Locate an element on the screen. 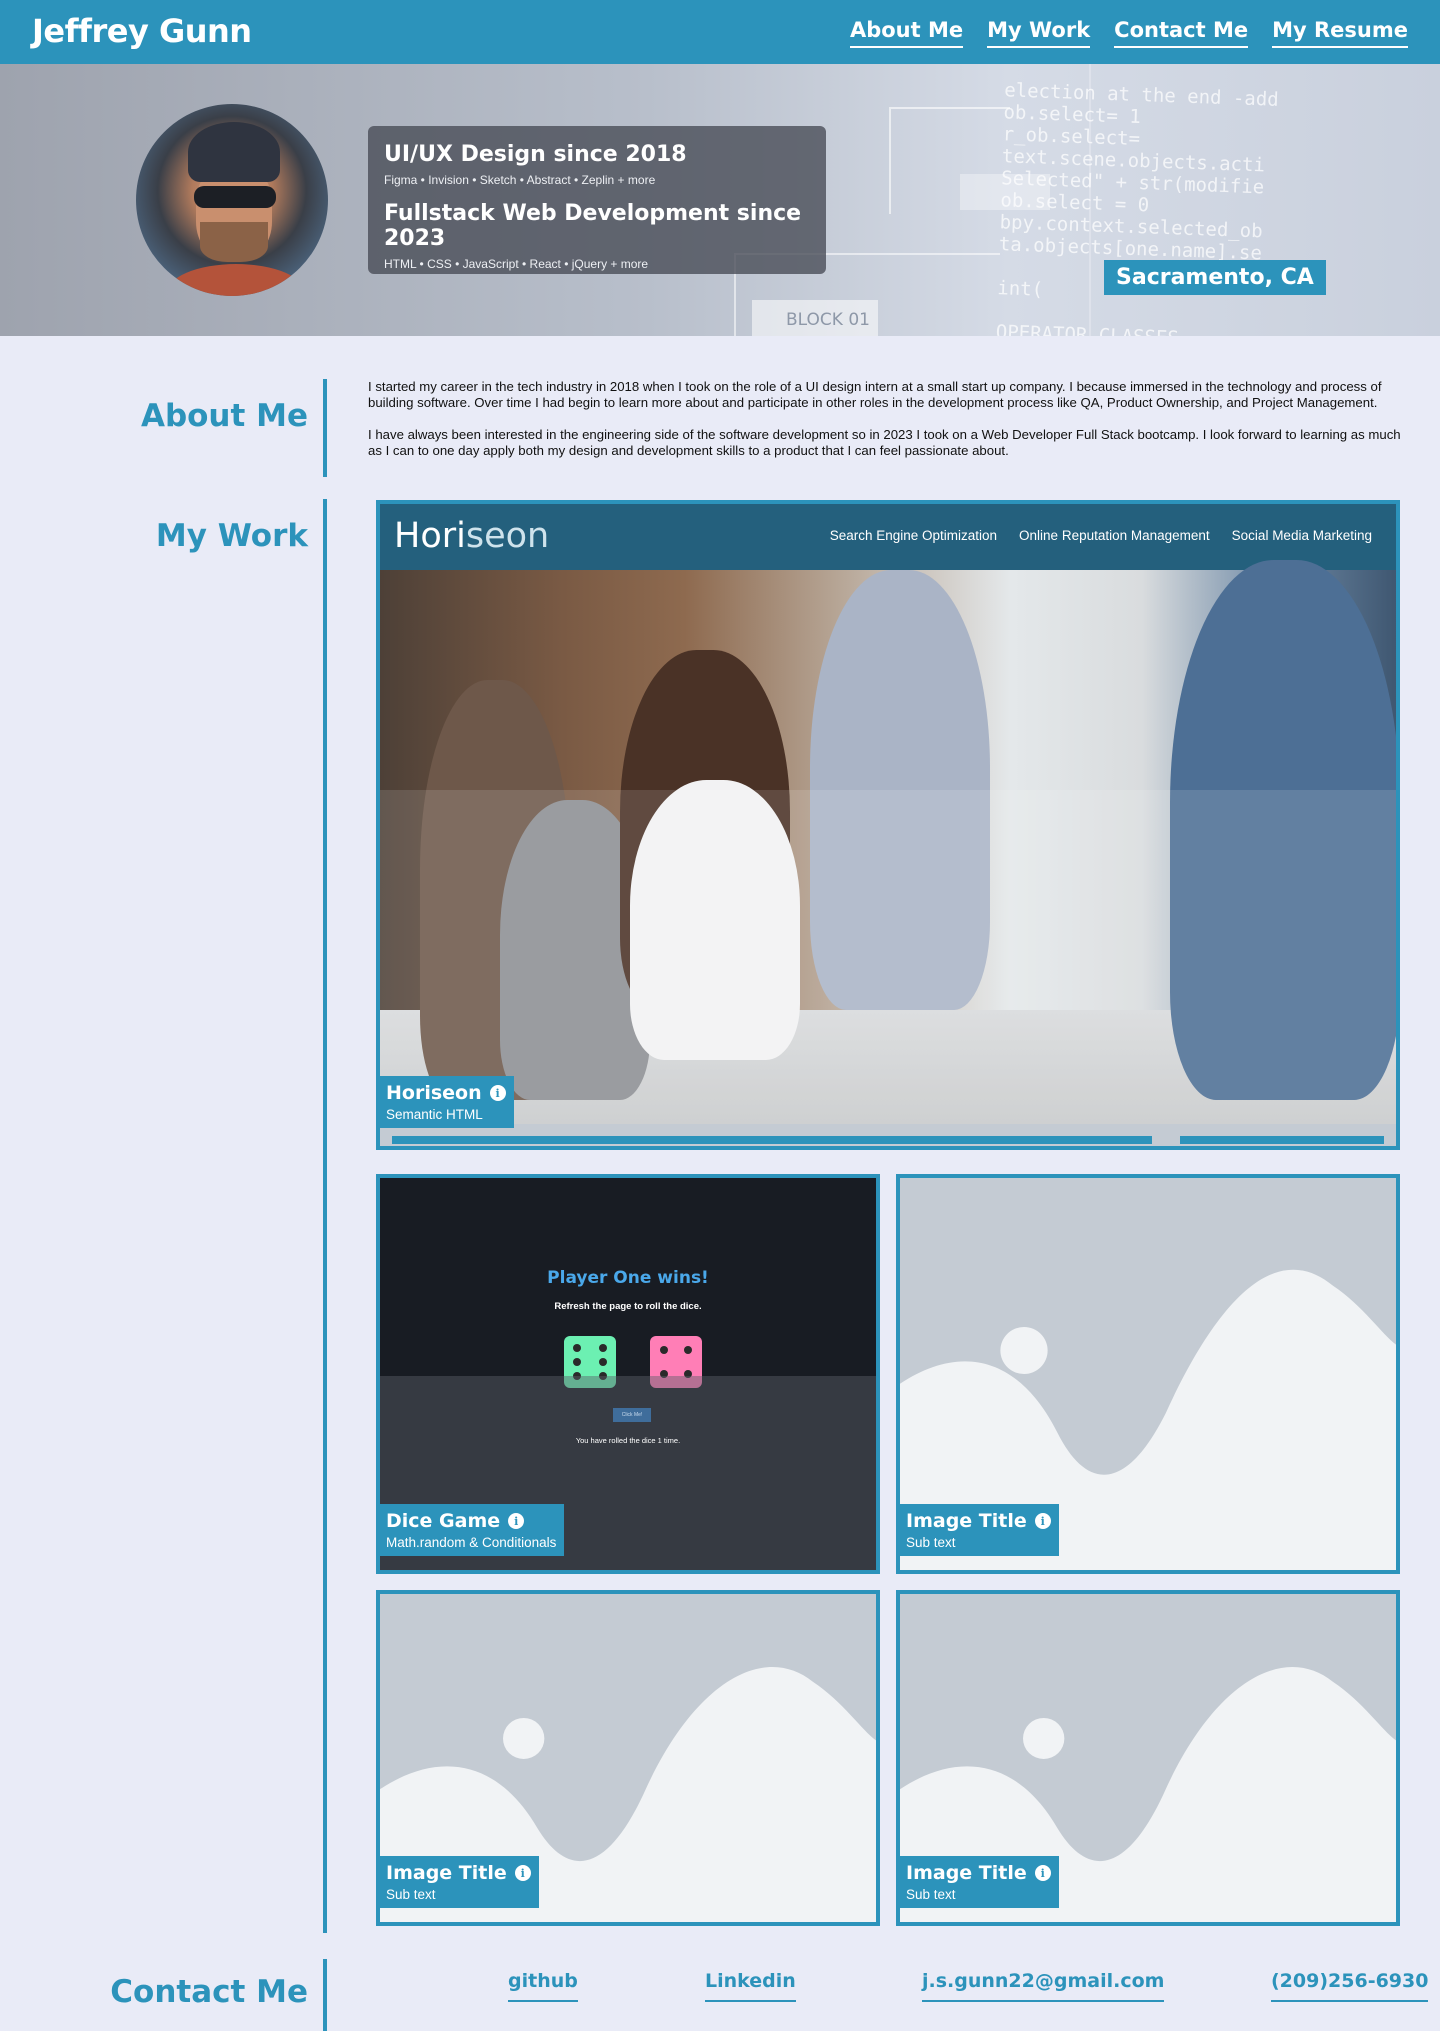  project-caption: Dice Game i Math.random & Conditionals is located at coordinates (472, 1530).